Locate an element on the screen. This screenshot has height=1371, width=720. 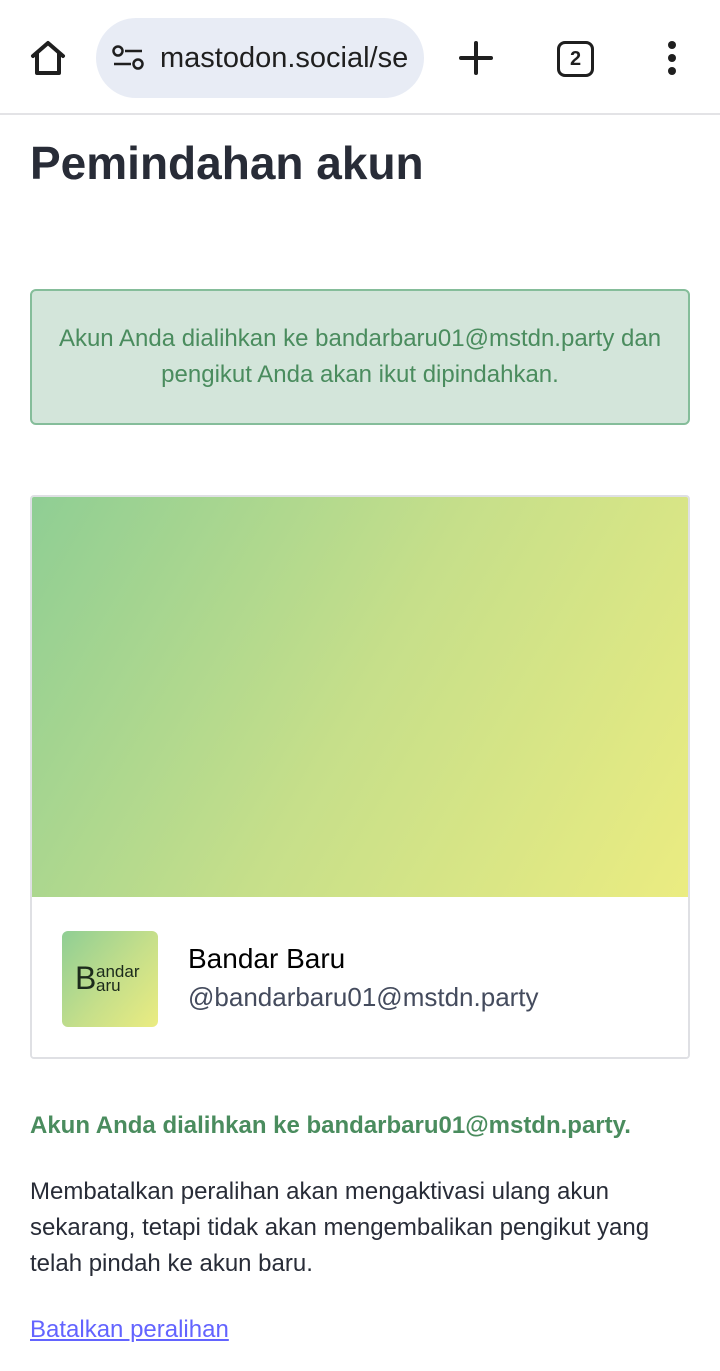
tab-switcher-icon: 2 is located at coordinates (575, 59).